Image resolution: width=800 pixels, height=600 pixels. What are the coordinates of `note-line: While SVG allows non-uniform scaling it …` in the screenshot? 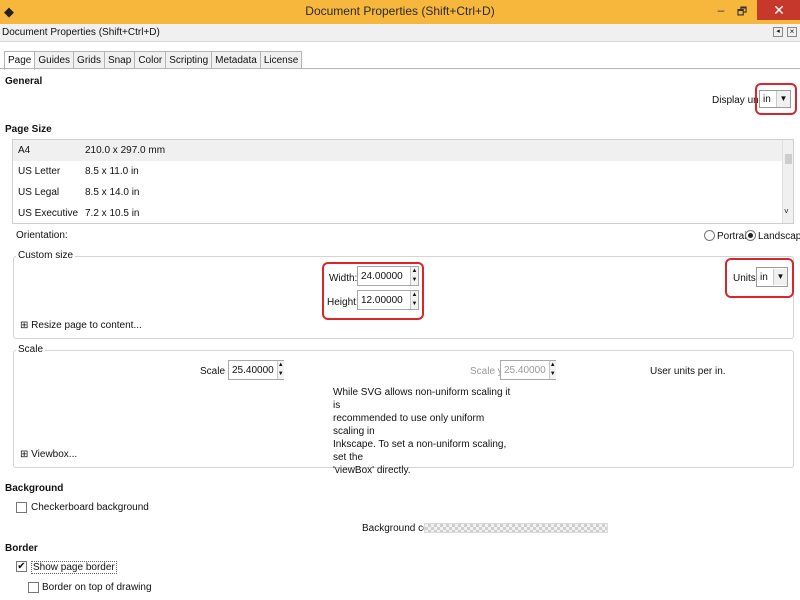 It's located at (422, 399).